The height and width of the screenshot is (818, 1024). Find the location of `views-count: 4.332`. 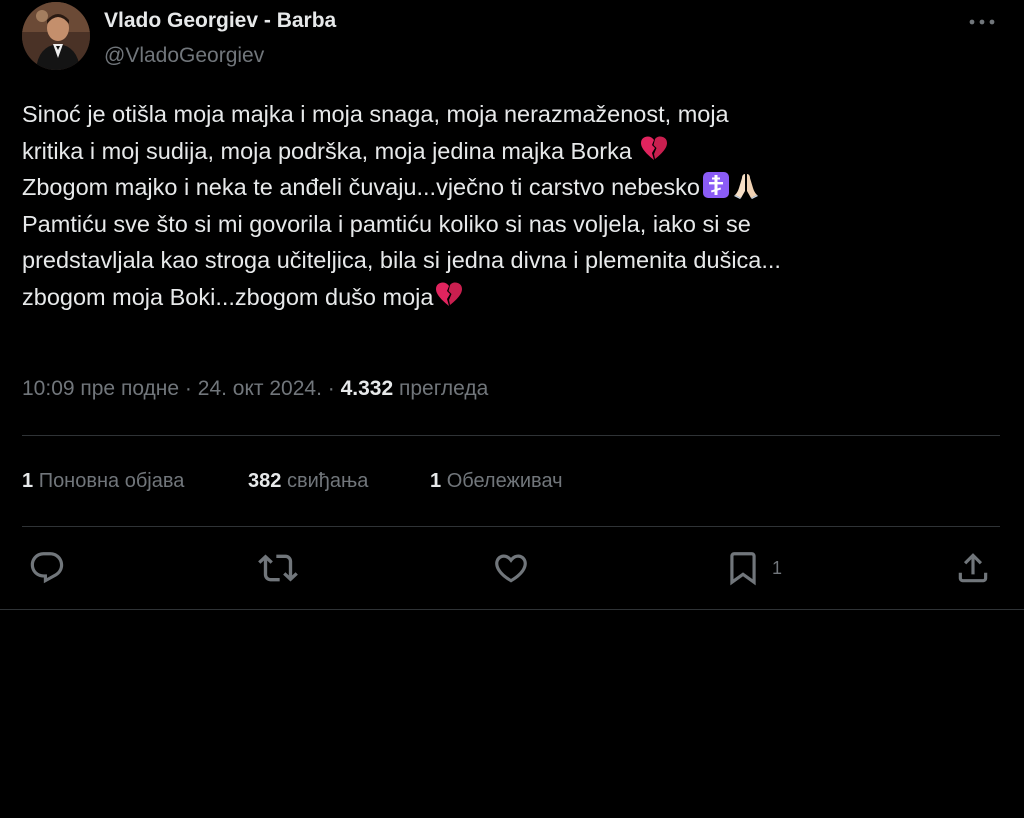

views-count: 4.332 is located at coordinates (367, 388).